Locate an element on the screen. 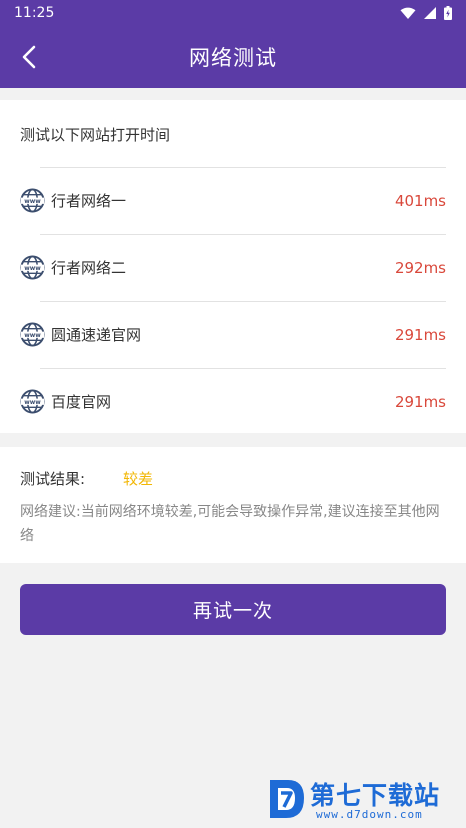  site-row: www 百度官网 291ms is located at coordinates (233, 401).